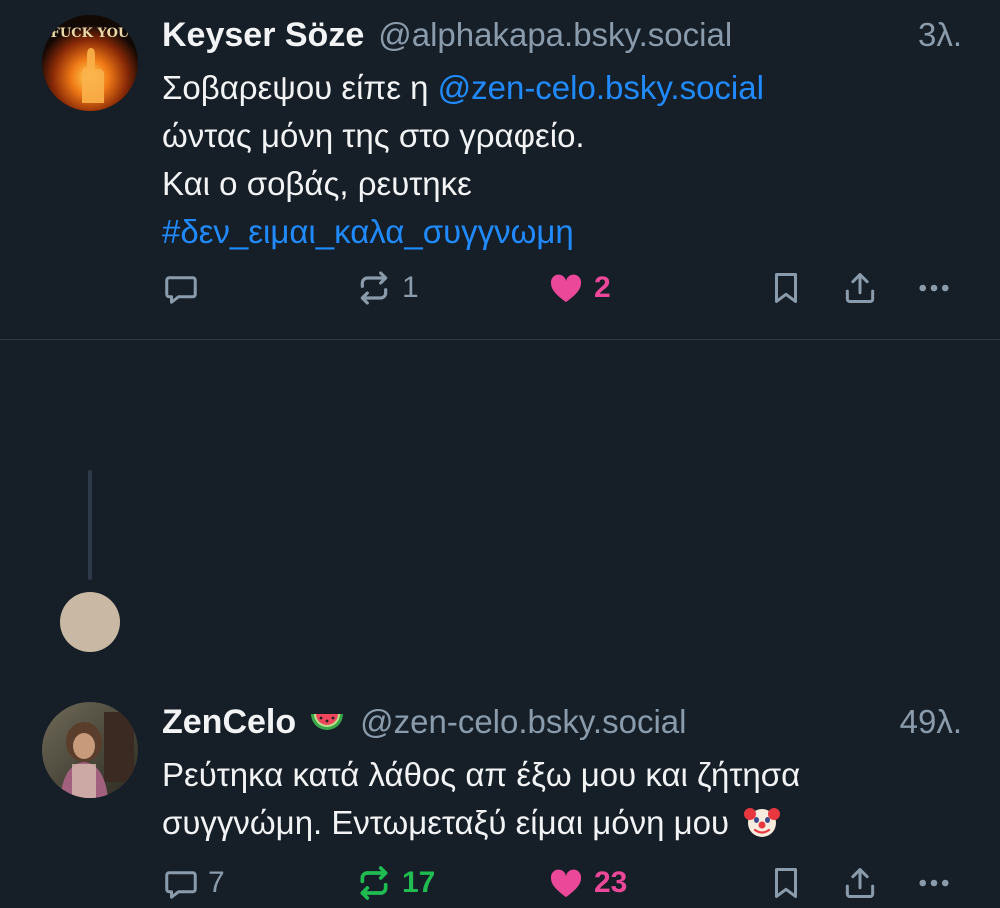  What do you see at coordinates (90, 525) in the screenshot?
I see `thread-line` at bounding box center [90, 525].